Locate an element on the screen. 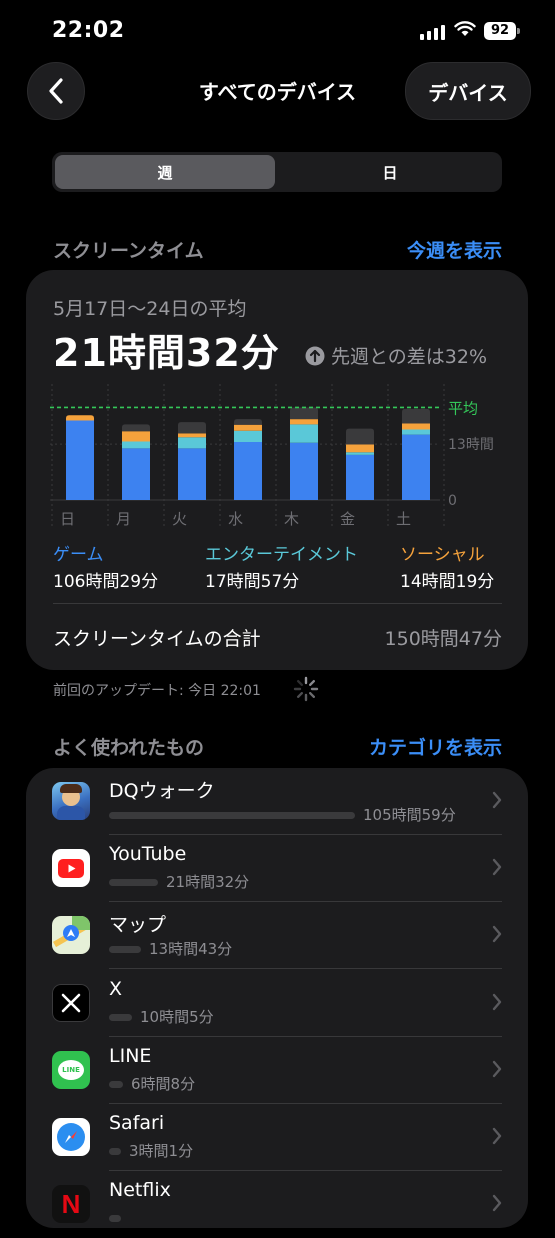  app-usage-time: 3時間1分 is located at coordinates (161, 1151).